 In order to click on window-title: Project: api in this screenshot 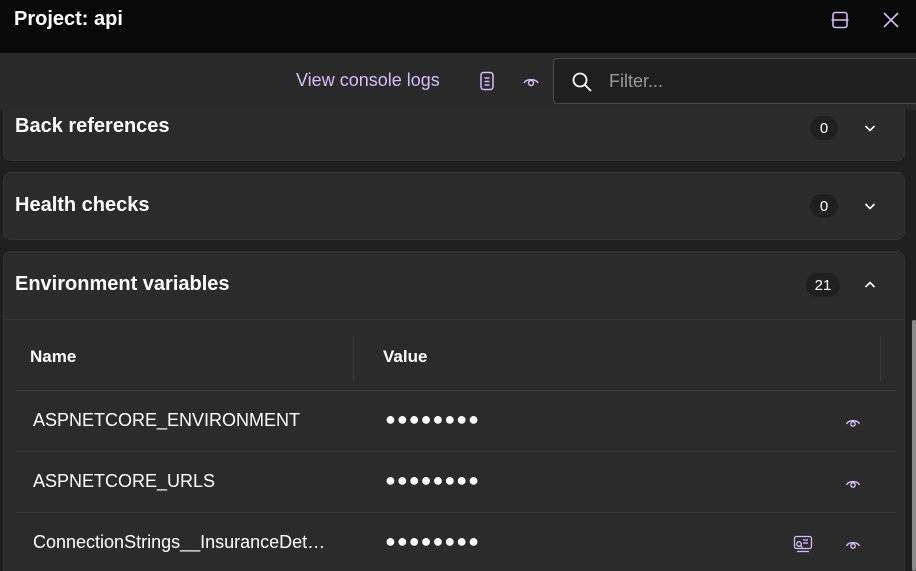, I will do `click(68, 19)`.